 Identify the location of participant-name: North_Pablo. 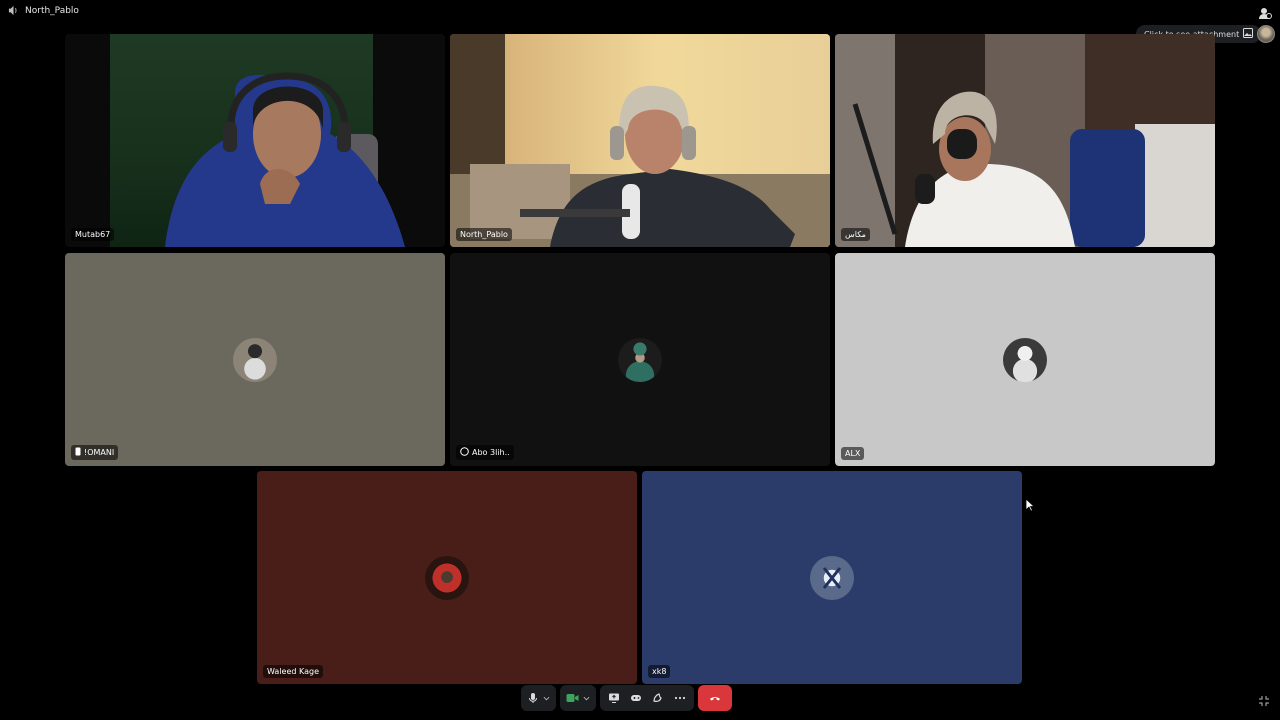
(484, 234).